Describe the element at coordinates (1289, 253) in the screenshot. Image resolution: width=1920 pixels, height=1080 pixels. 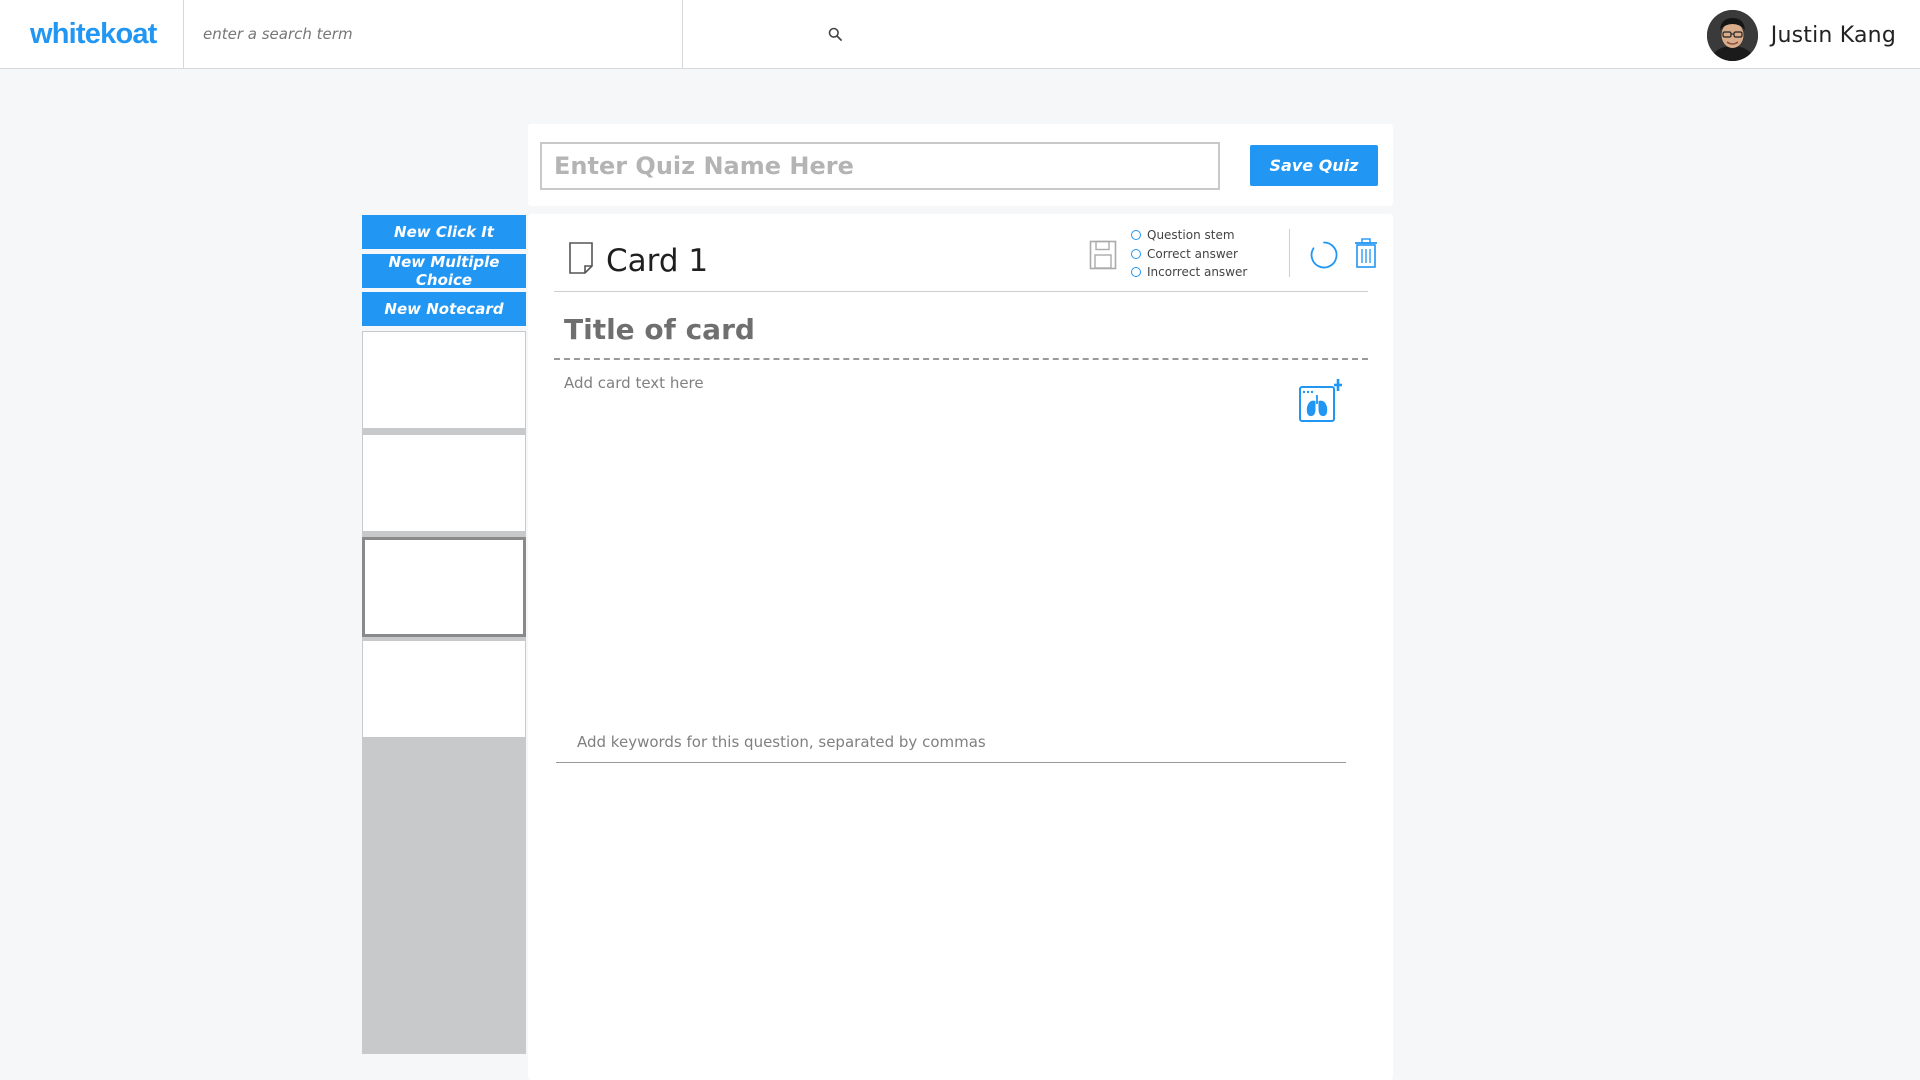
I see `divider` at that location.